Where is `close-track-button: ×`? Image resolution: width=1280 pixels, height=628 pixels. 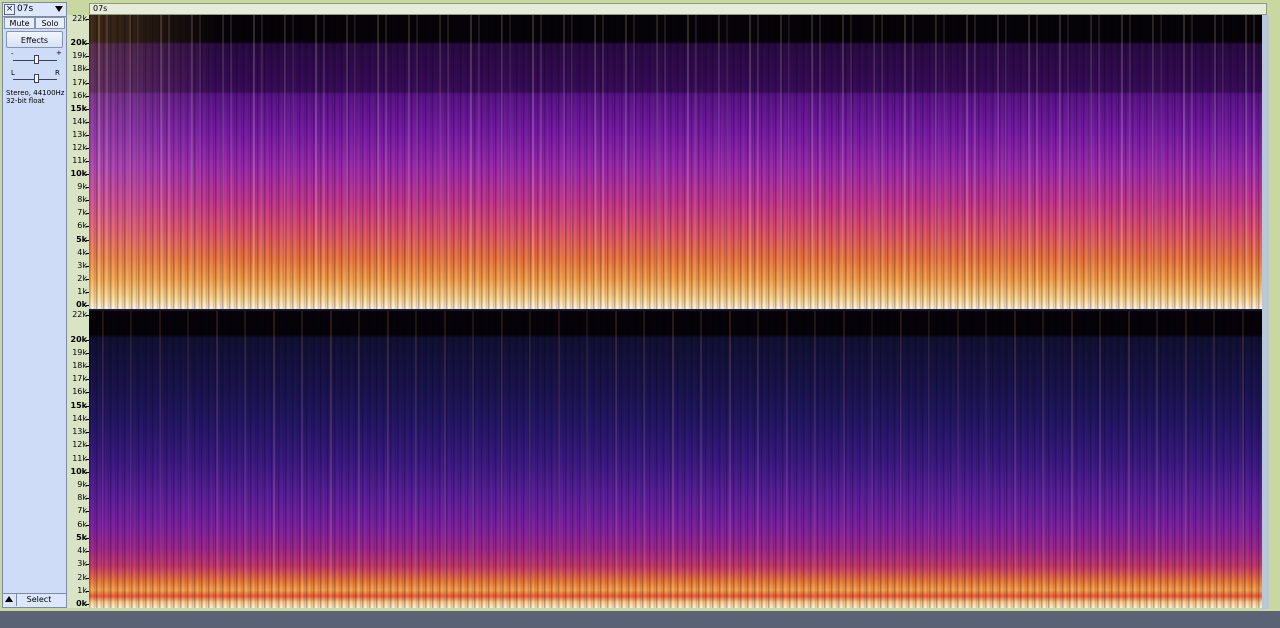 close-track-button: × is located at coordinates (9, 9).